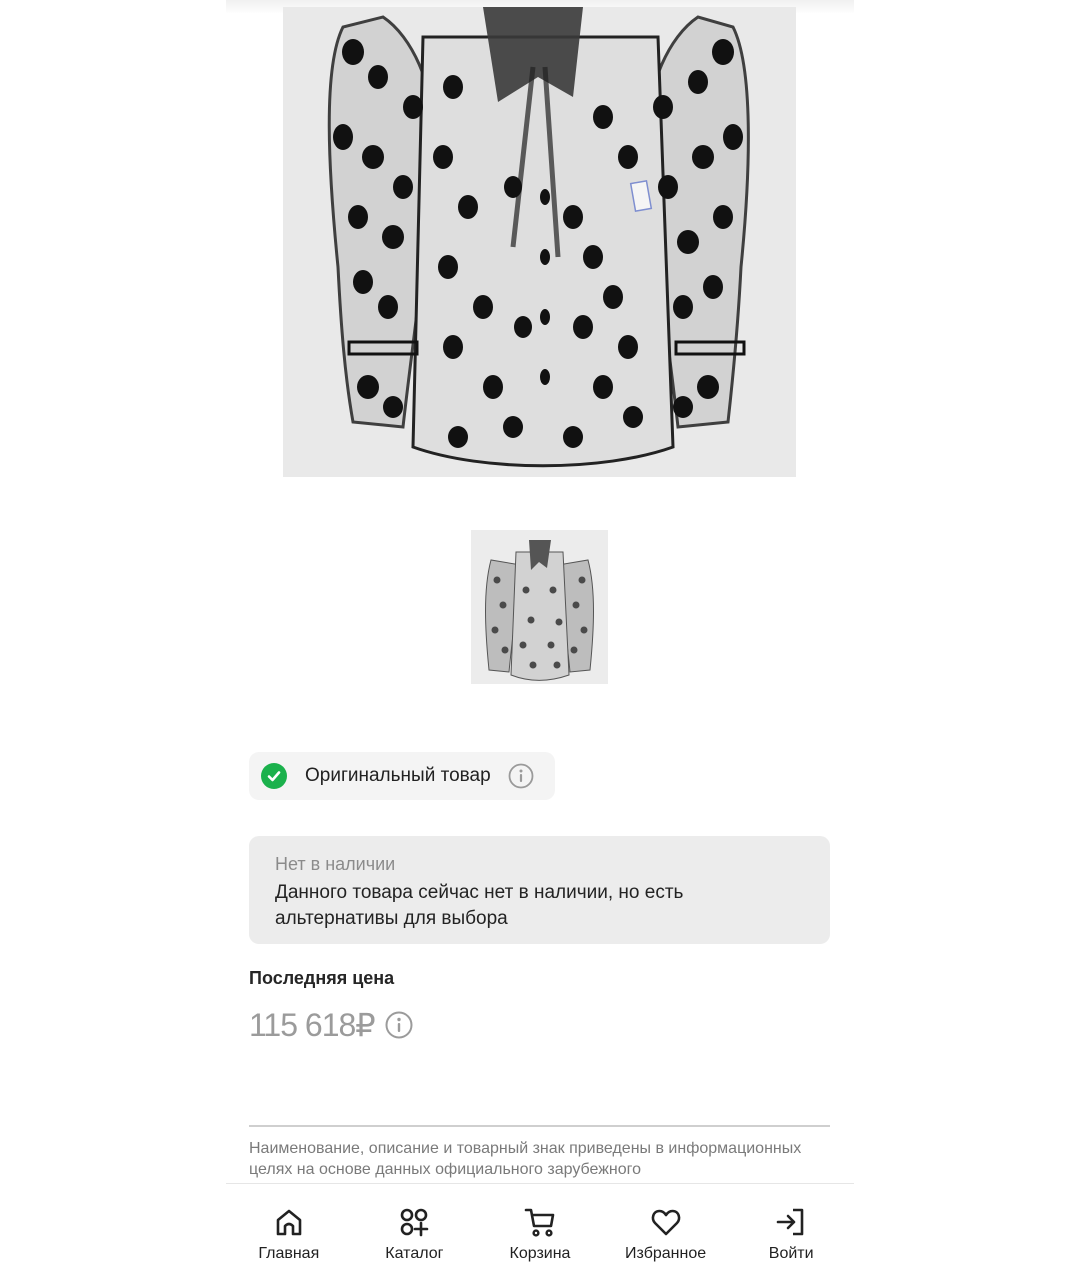 Image resolution: width=1080 pixels, height=1280 pixels. Describe the element at coordinates (539, 1222) in the screenshot. I see `cart-icon` at that location.